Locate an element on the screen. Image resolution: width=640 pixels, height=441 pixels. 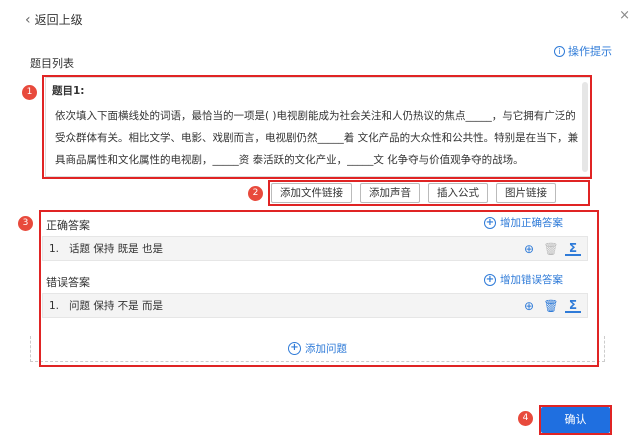
add-wrong-answer-button: + 增加错误答案 is located at coordinates (523, 279).